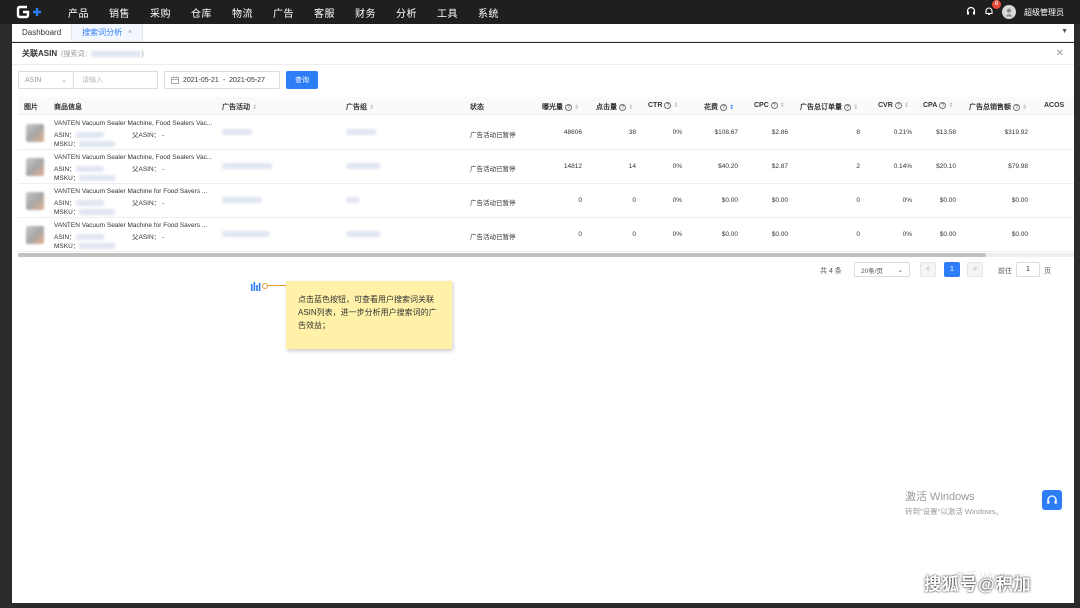 This screenshot has height=608, width=1080. I want to click on tab-search-term-label: 搜索词分析, so click(102, 32).